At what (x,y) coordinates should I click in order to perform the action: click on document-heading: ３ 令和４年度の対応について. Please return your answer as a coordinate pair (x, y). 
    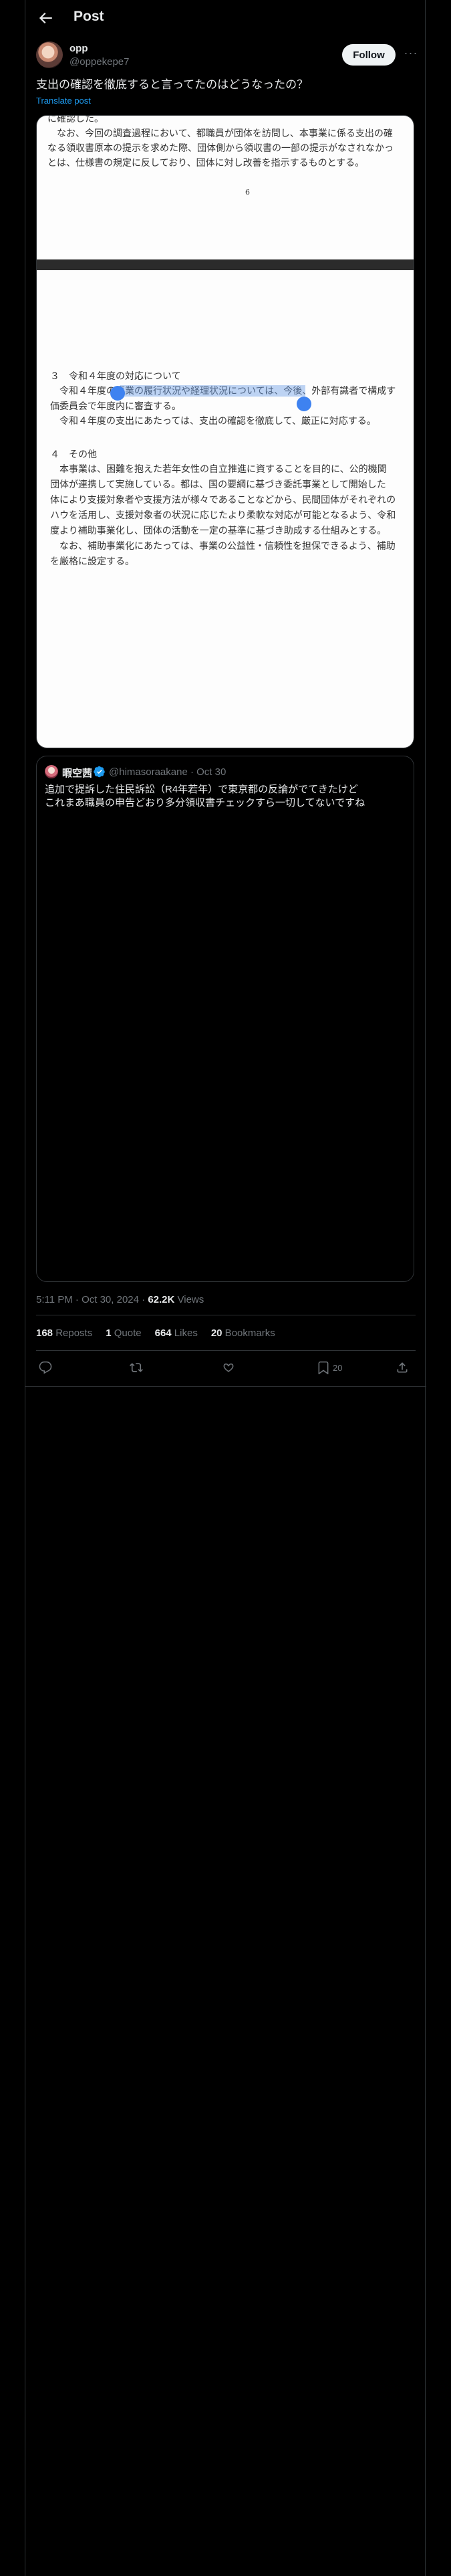
    Looking at the image, I should click on (115, 376).